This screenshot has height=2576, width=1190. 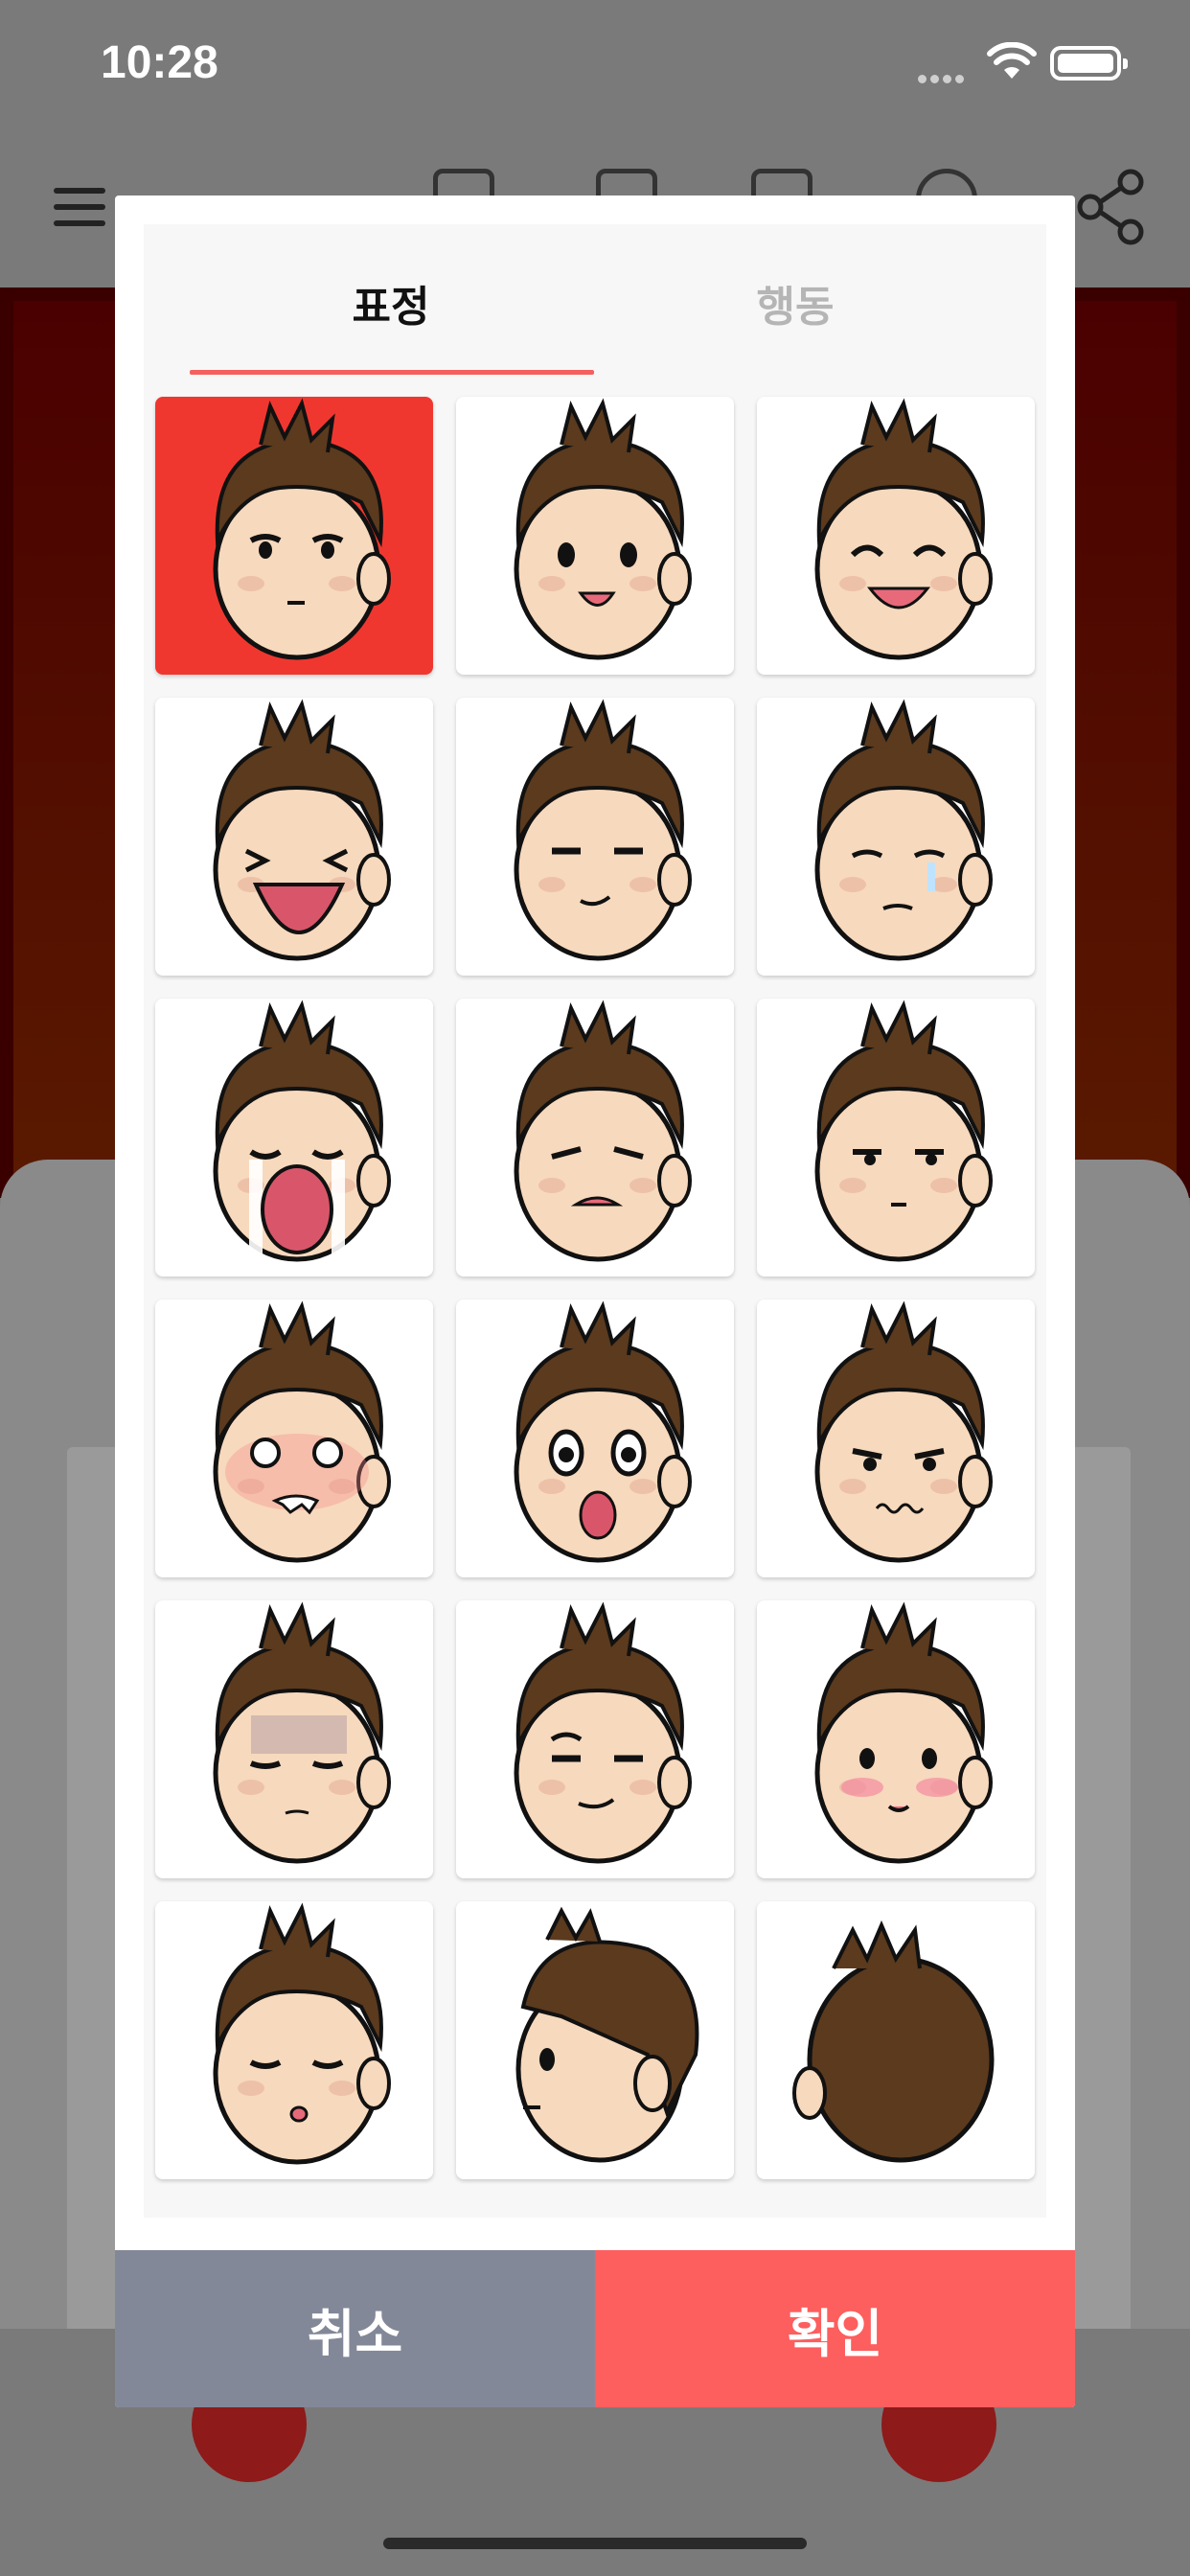 What do you see at coordinates (835, 2328) in the screenshot?
I see `confirm-button: 확인` at bounding box center [835, 2328].